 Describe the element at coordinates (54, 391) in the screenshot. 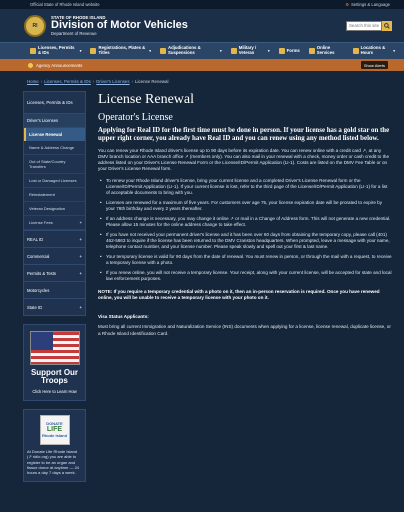

I see `promo-link: Click Here to Learn How` at that location.